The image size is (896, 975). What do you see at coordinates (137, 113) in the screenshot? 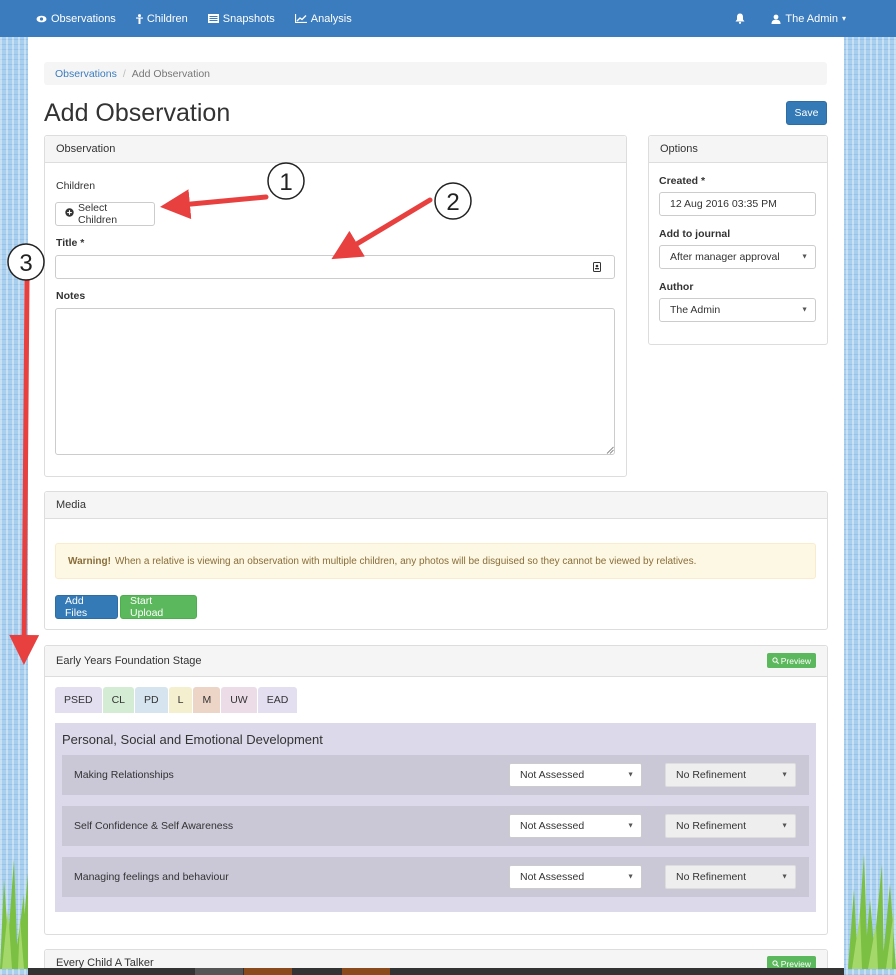
I see `page-title: Add Observation` at bounding box center [137, 113].